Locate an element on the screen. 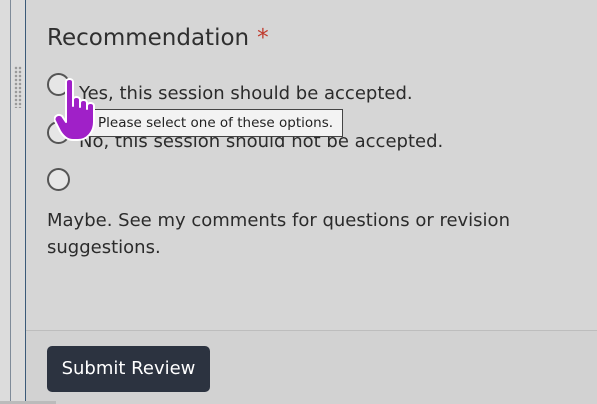 Image resolution: width=597 pixels, height=404 pixels. question-title: Recommendation * is located at coordinates (158, 38).